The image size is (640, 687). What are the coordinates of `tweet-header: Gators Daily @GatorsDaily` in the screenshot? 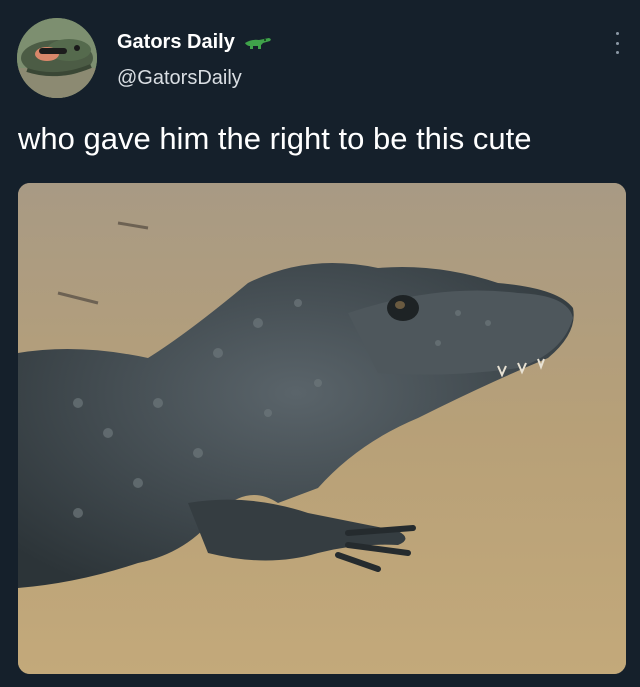 It's located at (195, 60).